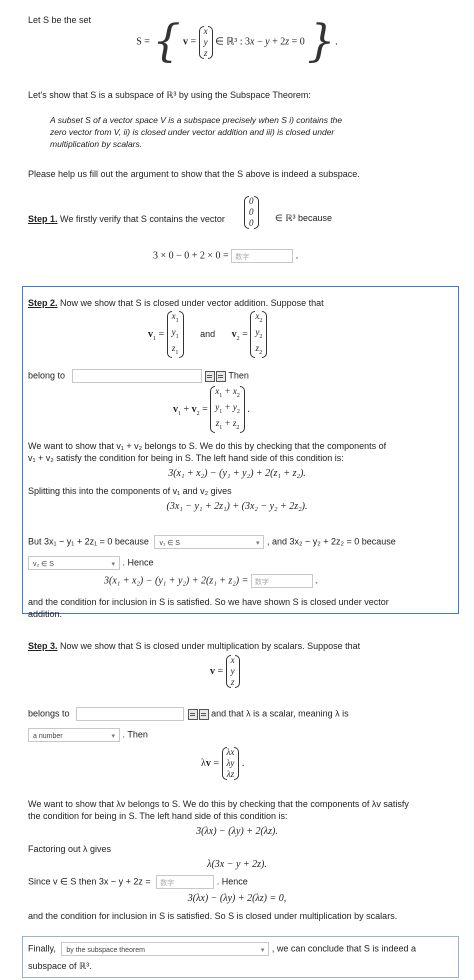  What do you see at coordinates (237, 898) in the screenshot?
I see `step3-hence-eq: 3(λx) − (λy) + 2(λz) = 0,` at bounding box center [237, 898].